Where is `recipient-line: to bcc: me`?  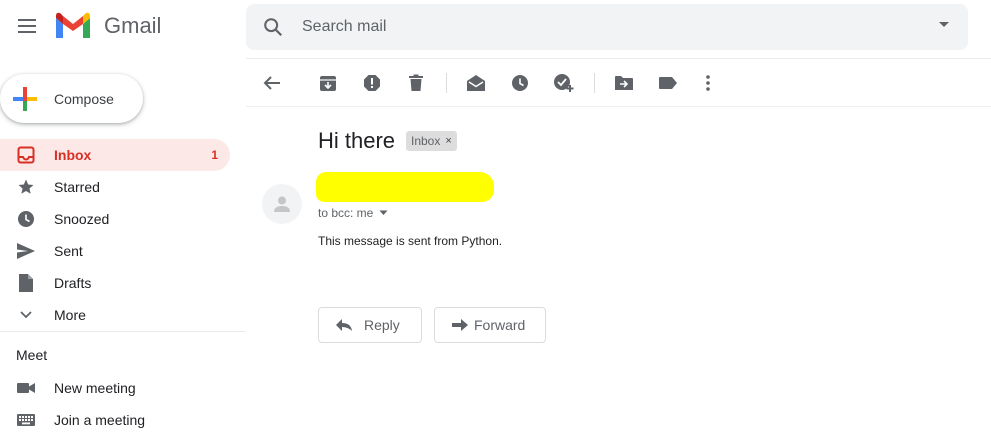 recipient-line: to bcc: me is located at coordinates (353, 213).